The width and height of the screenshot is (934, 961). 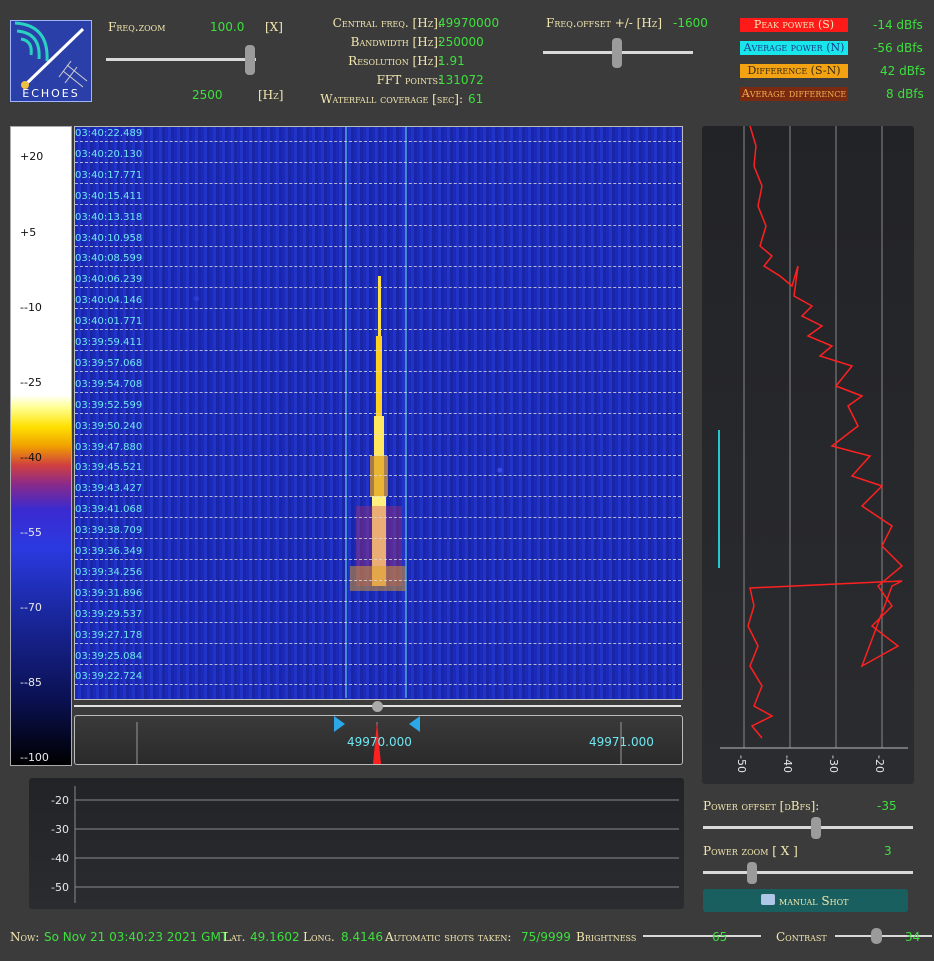 I want to click on waterfall-timestamp: 03:40:06.239, so click(x=109, y=280).